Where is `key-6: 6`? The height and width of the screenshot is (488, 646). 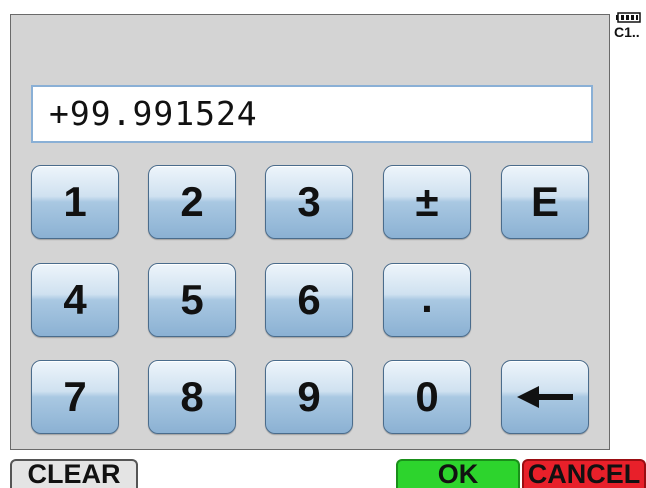
key-6: 6 is located at coordinates (309, 300).